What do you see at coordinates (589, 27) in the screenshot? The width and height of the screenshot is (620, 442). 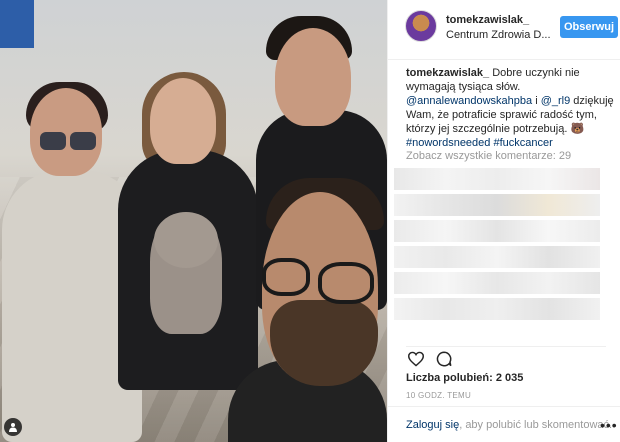 I see `follow-button: Obserwuj` at bounding box center [589, 27].